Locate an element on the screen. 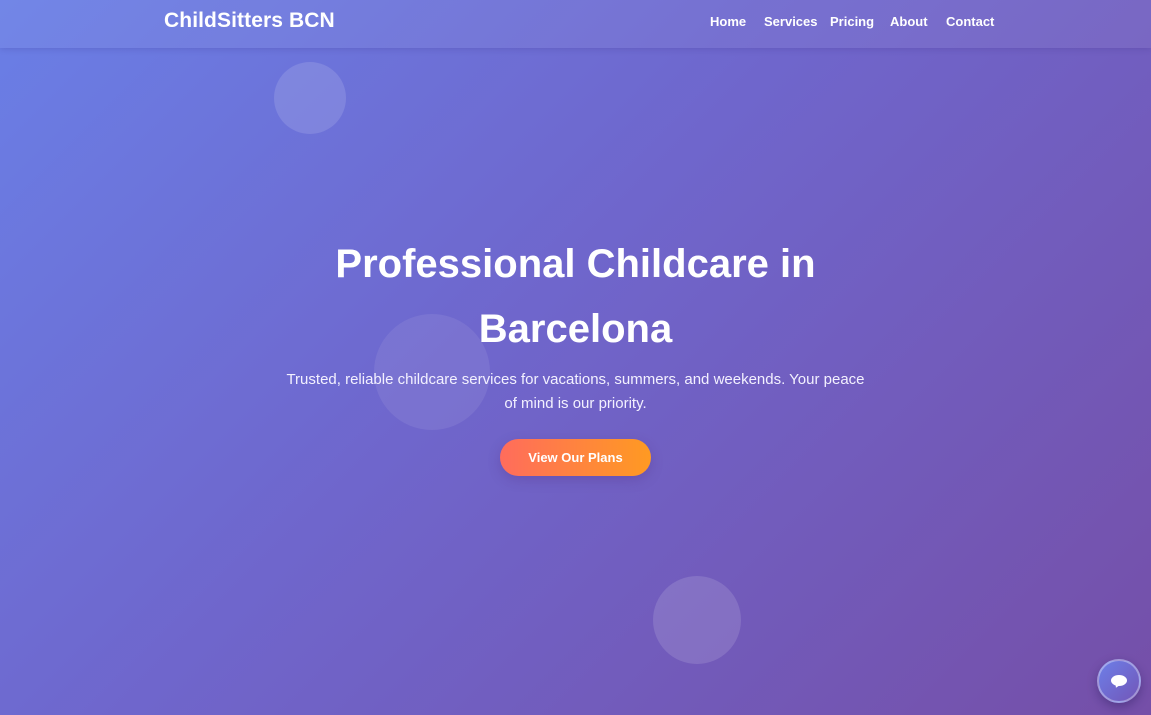 The image size is (1151, 715). nav-link-services: Services is located at coordinates (791, 21).